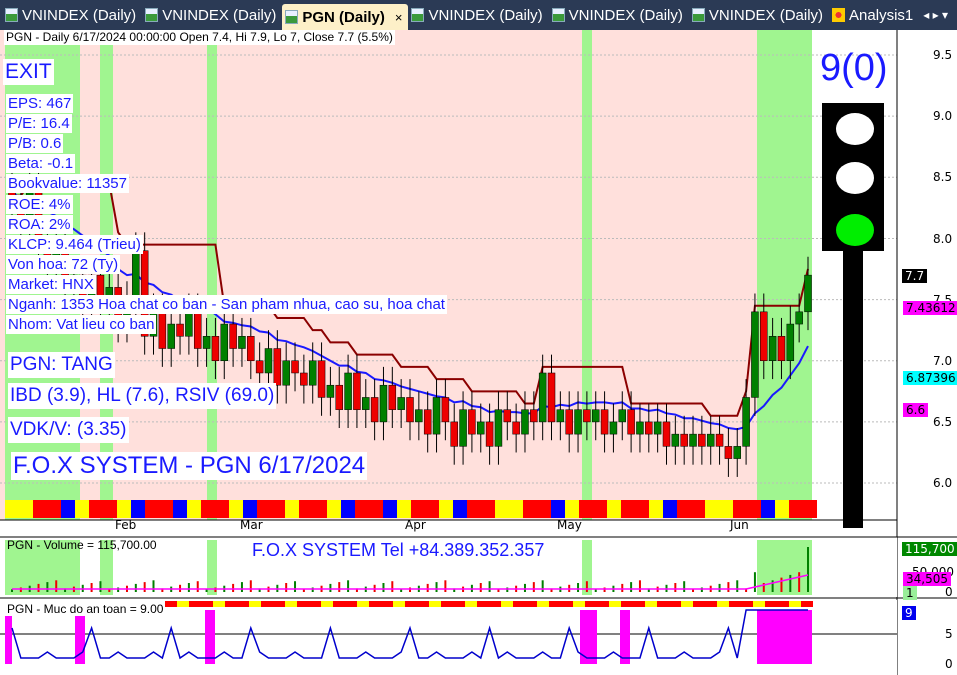 The width and height of the screenshot is (957, 675). I want to click on price-axis-label: 6.5, so click(943, 422).